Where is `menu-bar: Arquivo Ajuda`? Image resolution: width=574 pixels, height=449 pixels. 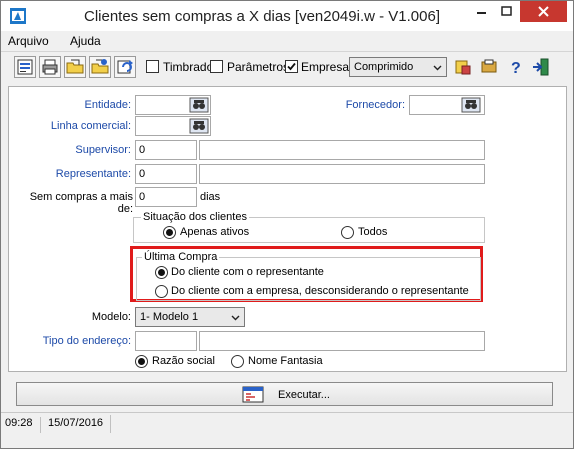
menu-bar: Arquivo Ajuda is located at coordinates (287, 41).